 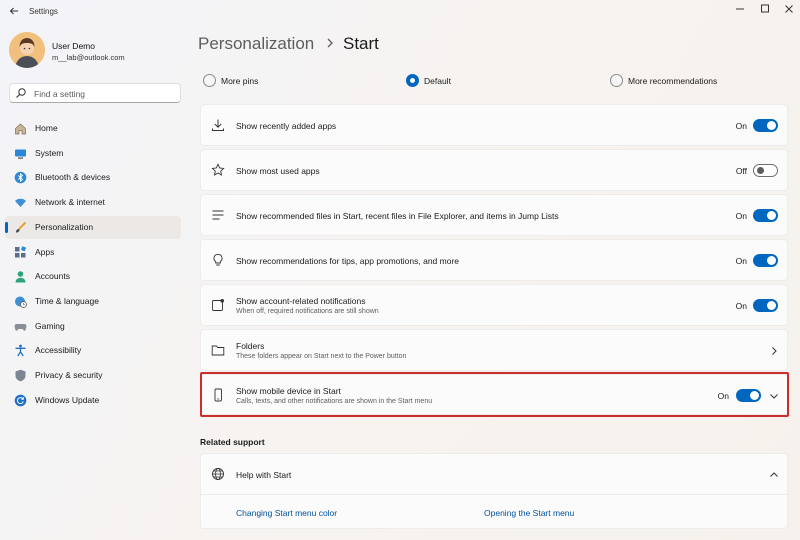 I want to click on help-title: Help with Start, so click(x=264, y=475).